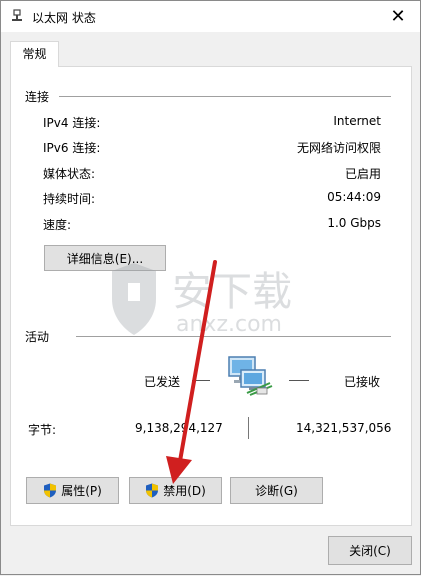 This screenshot has height=576, width=421. I want to click on properties-button: 属性(P), so click(72, 490).